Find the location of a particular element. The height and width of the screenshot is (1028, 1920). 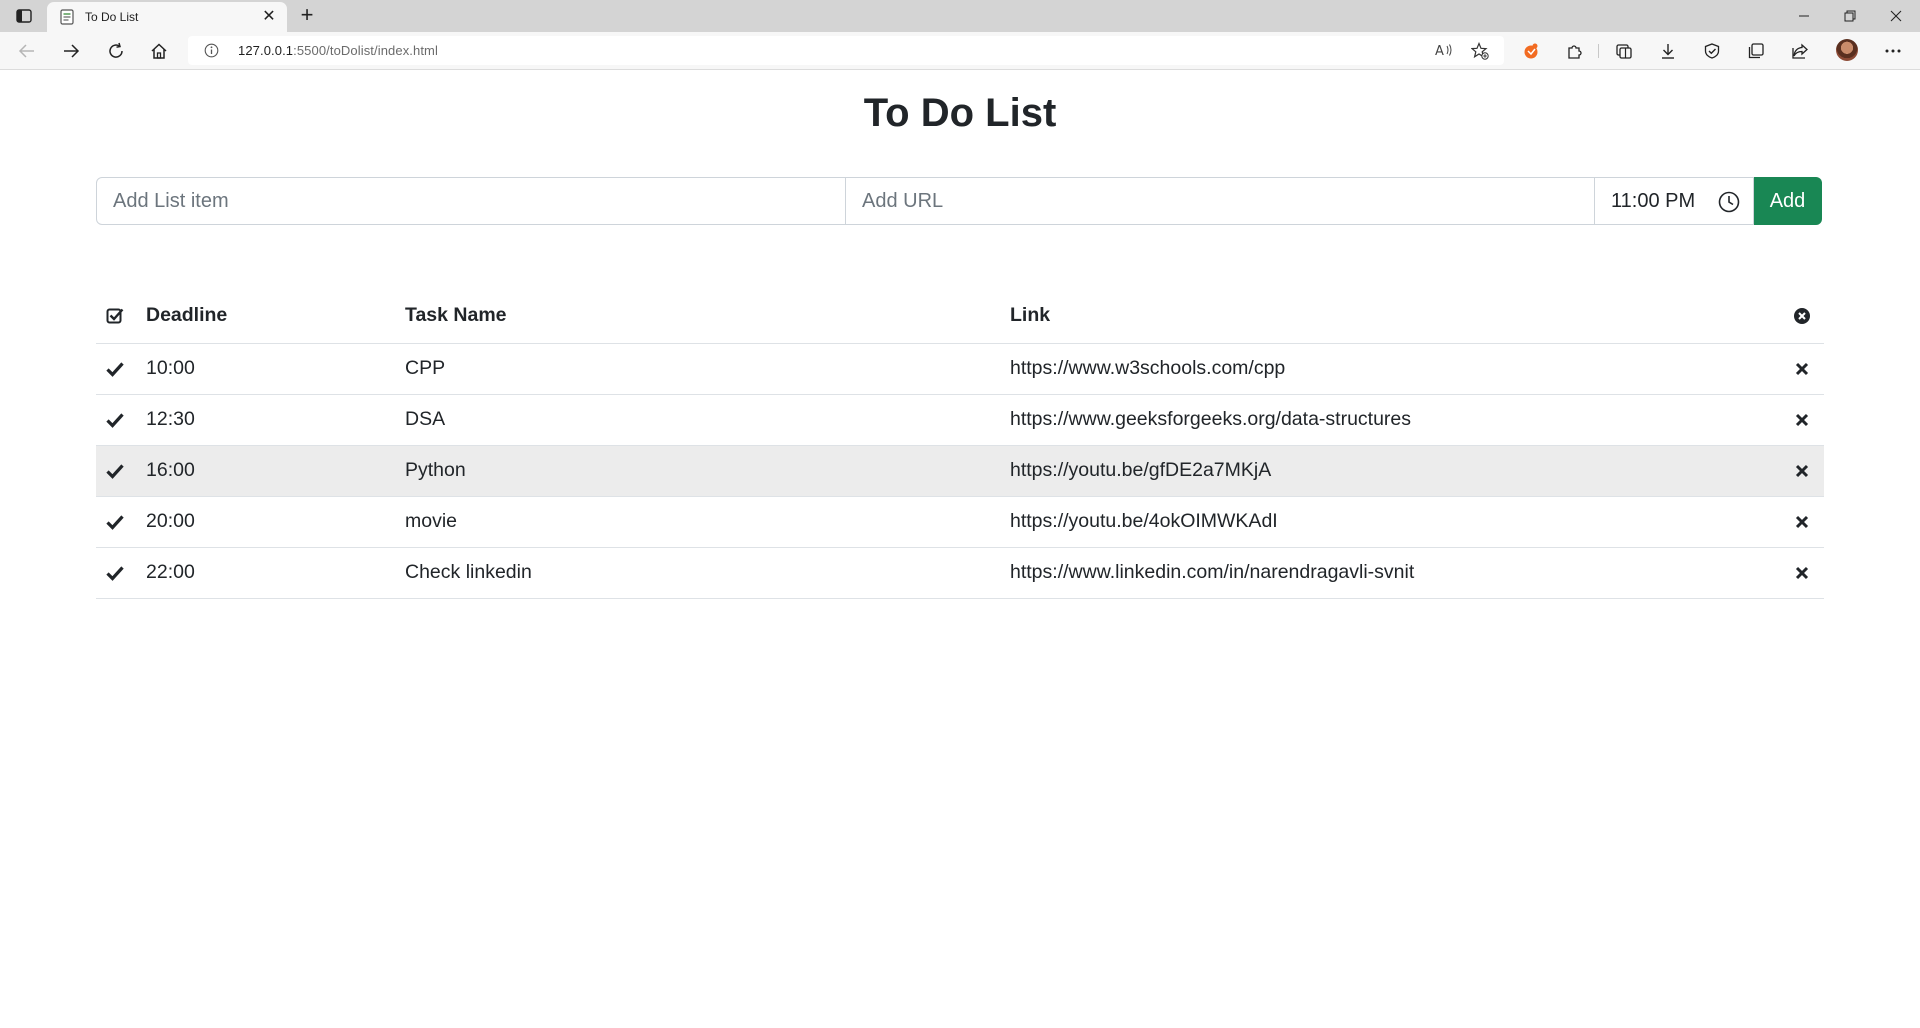

list-item-input is located at coordinates (471, 201).